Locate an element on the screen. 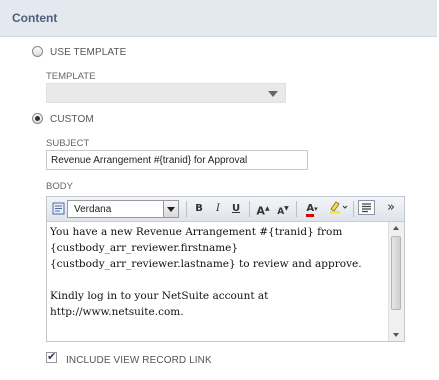  body-label: BODY is located at coordinates (59, 186).